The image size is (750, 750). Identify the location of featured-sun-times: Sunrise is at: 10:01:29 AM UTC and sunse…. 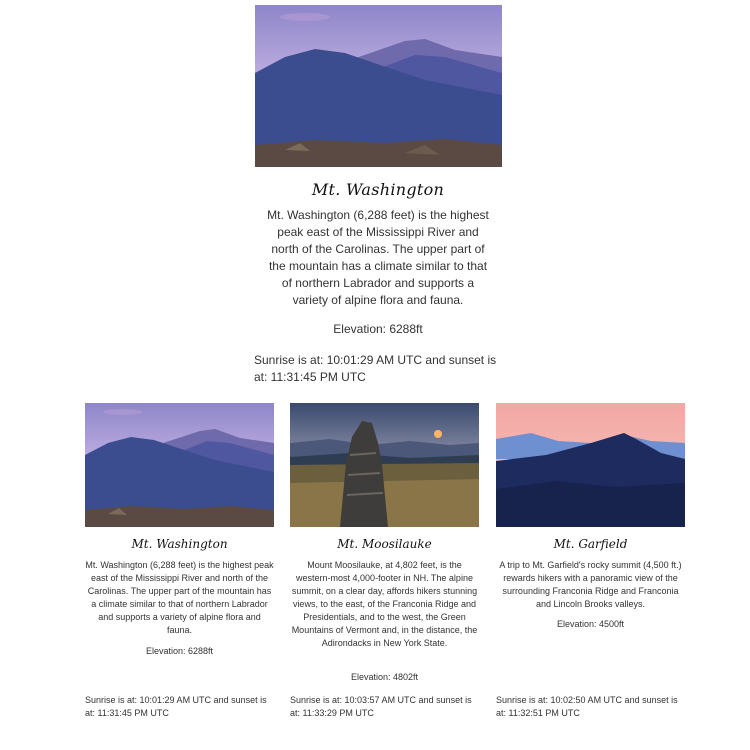
(375, 368).